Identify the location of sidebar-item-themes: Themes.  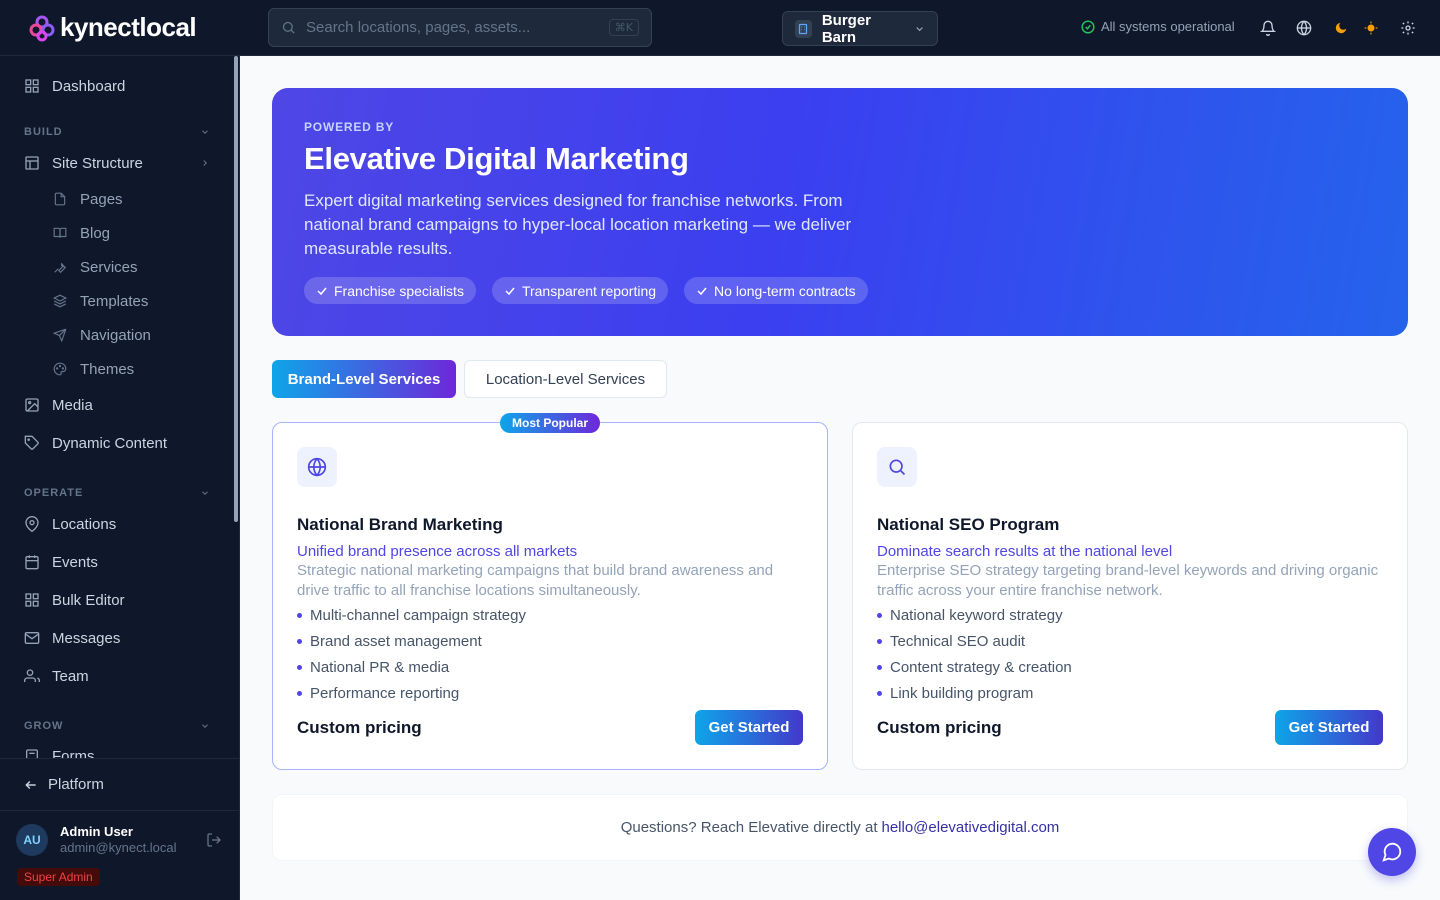
(93, 369).